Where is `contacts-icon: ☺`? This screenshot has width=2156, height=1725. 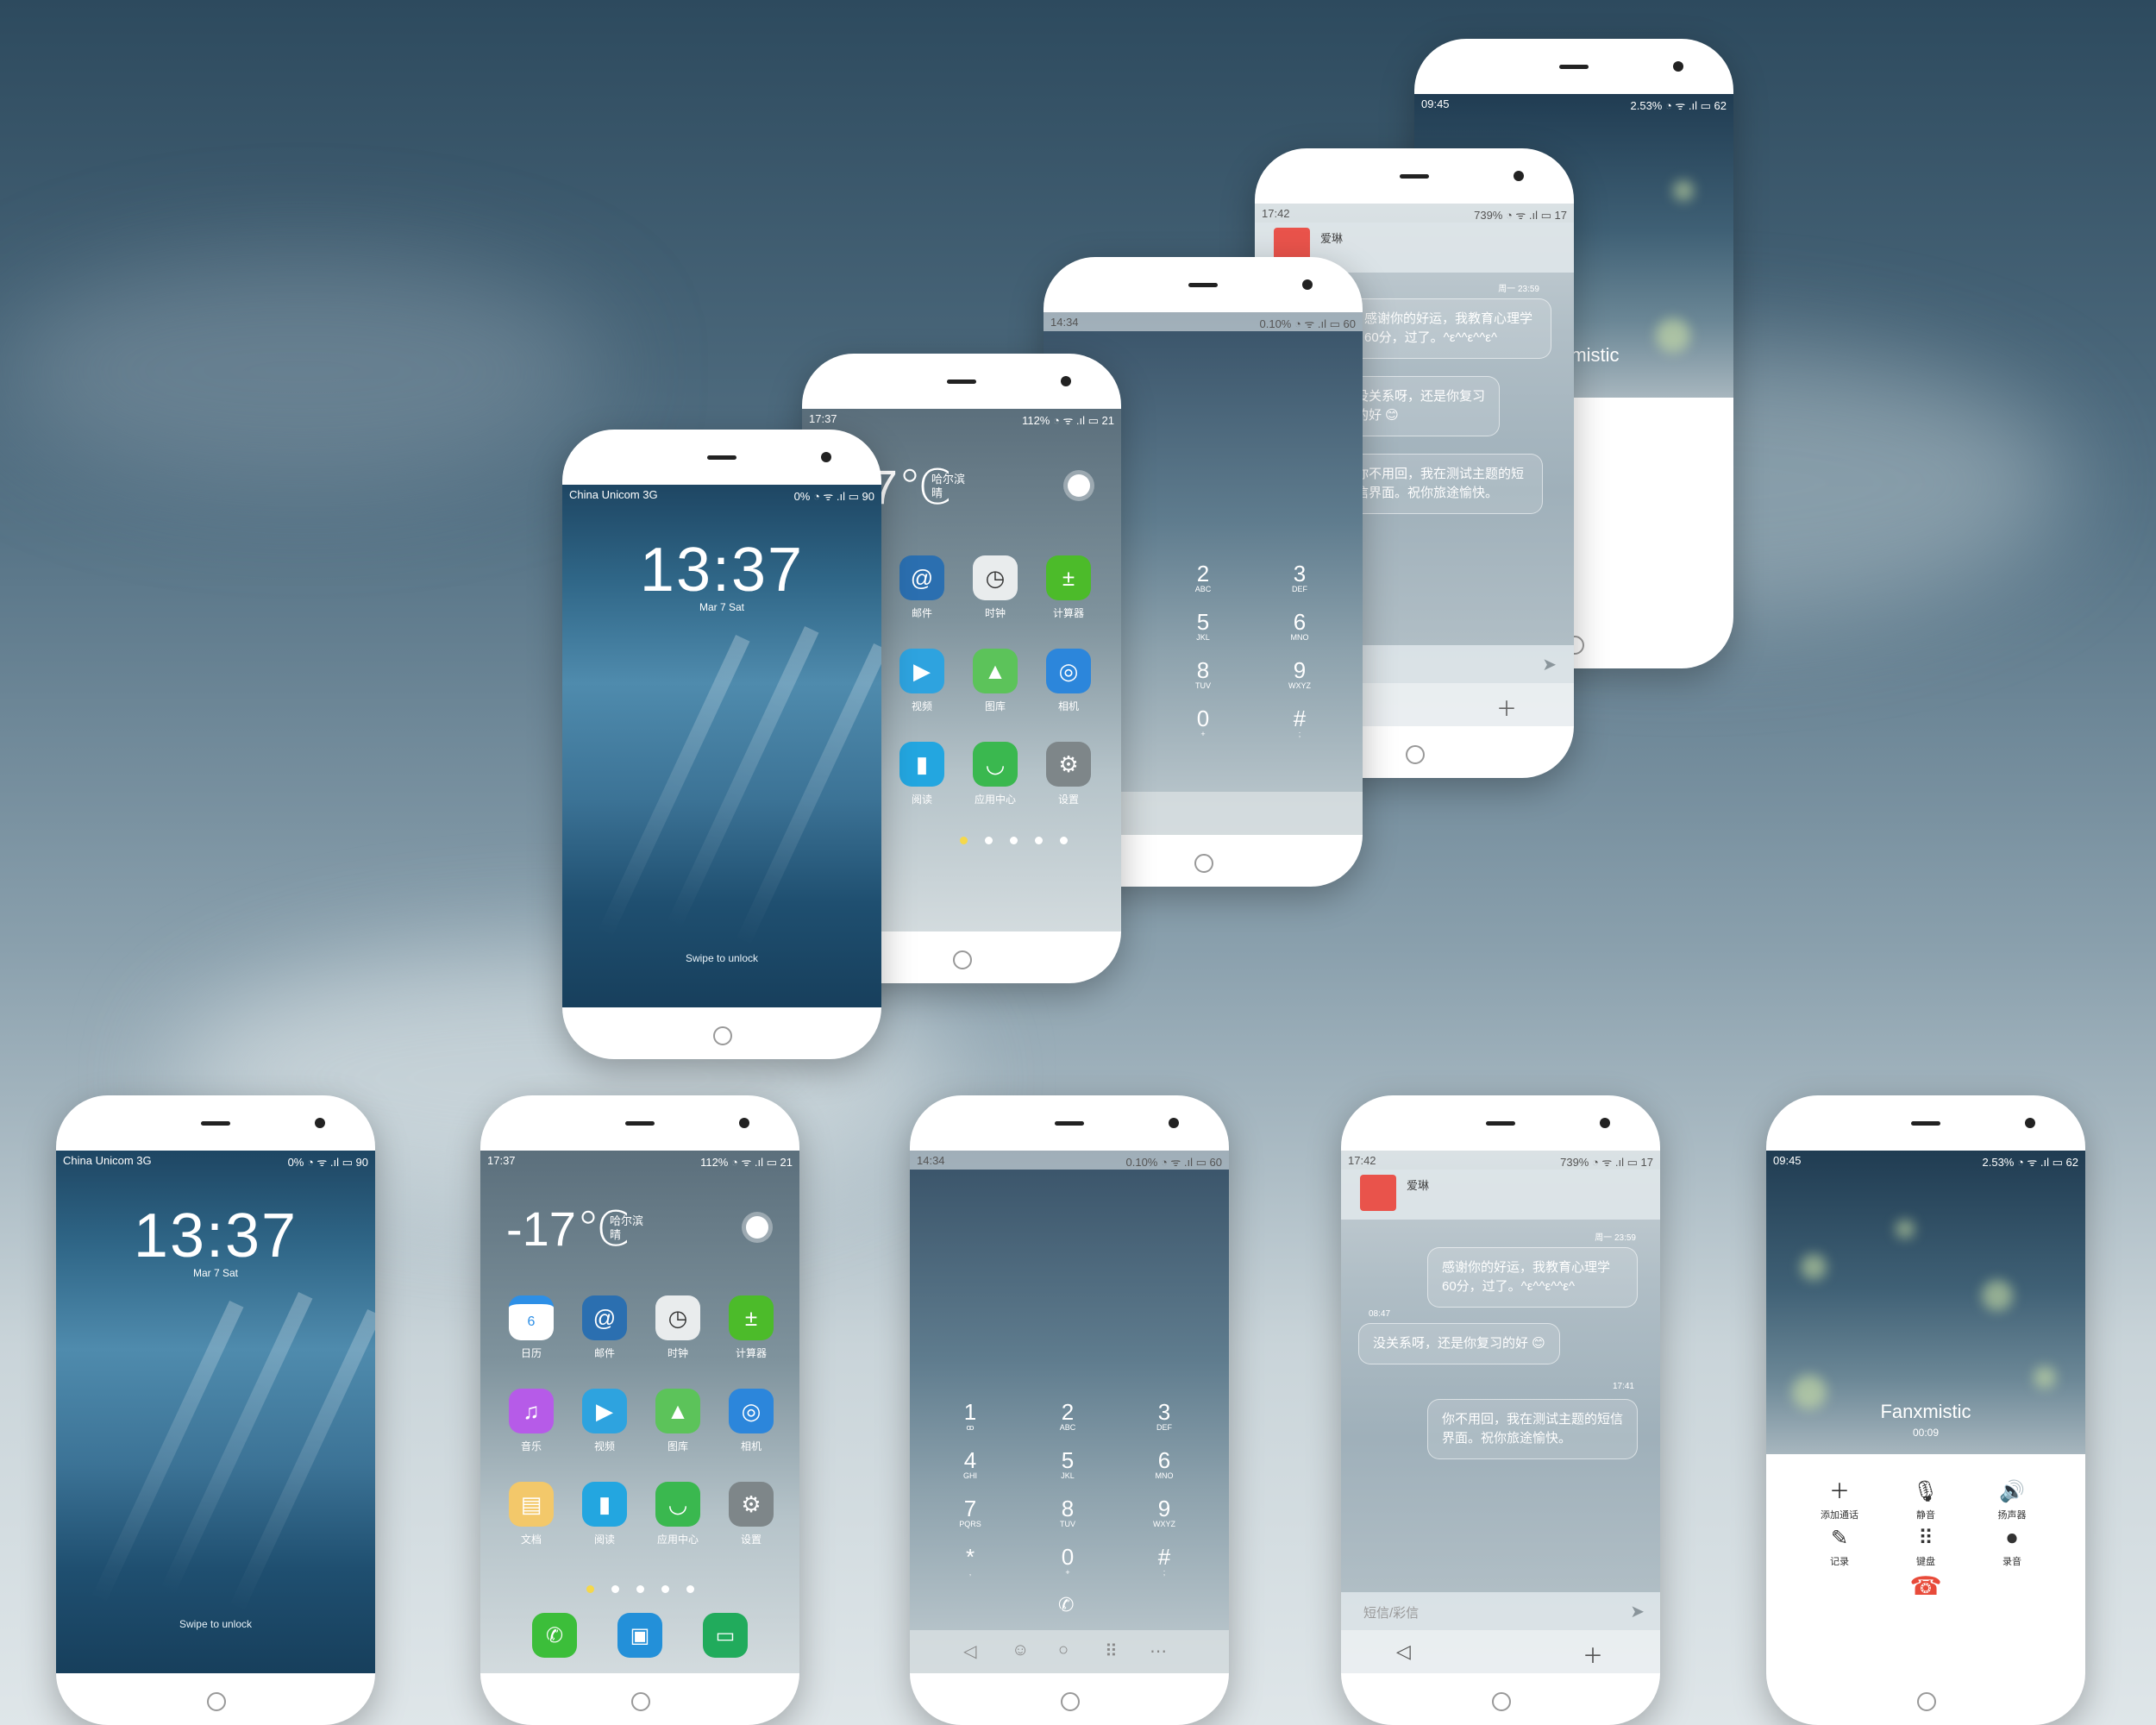
contacts-icon: ☺ is located at coordinates (1020, 1650).